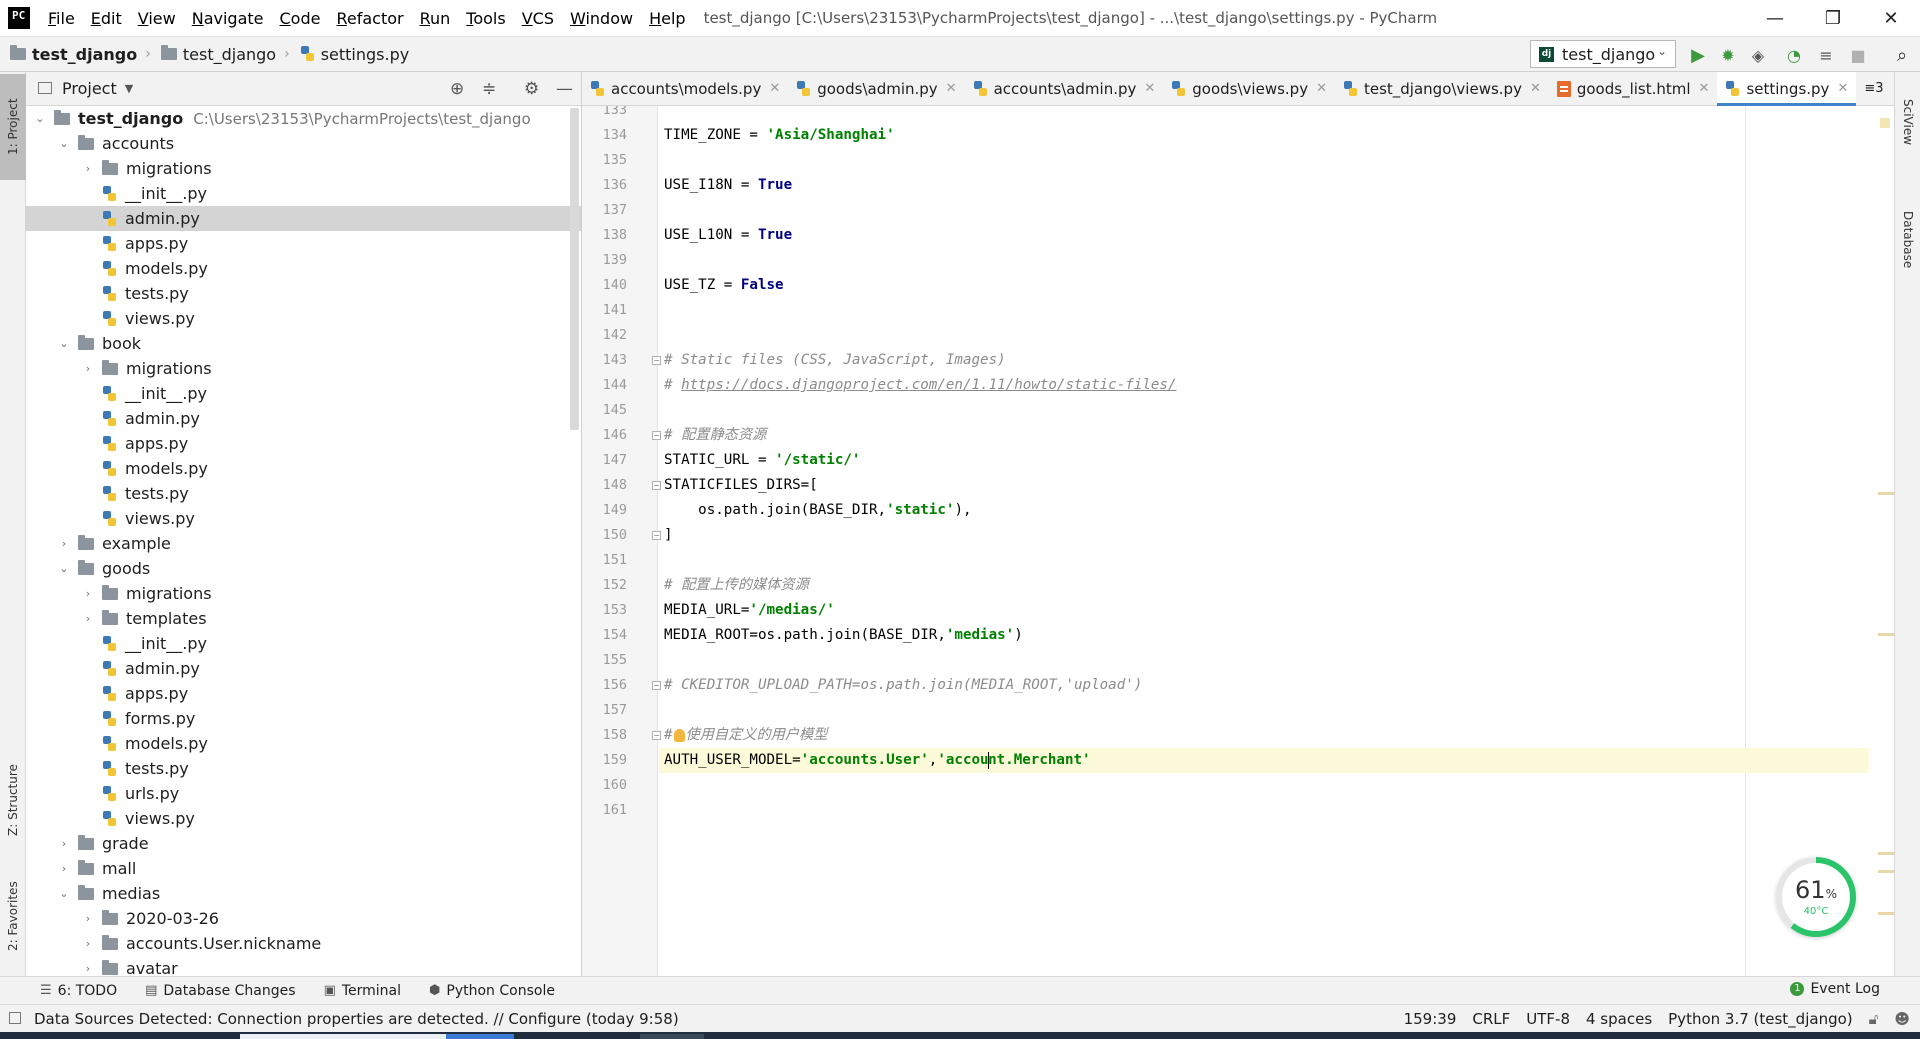  What do you see at coordinates (106, 18) in the screenshot?
I see `menu-edit: Edit` at bounding box center [106, 18].